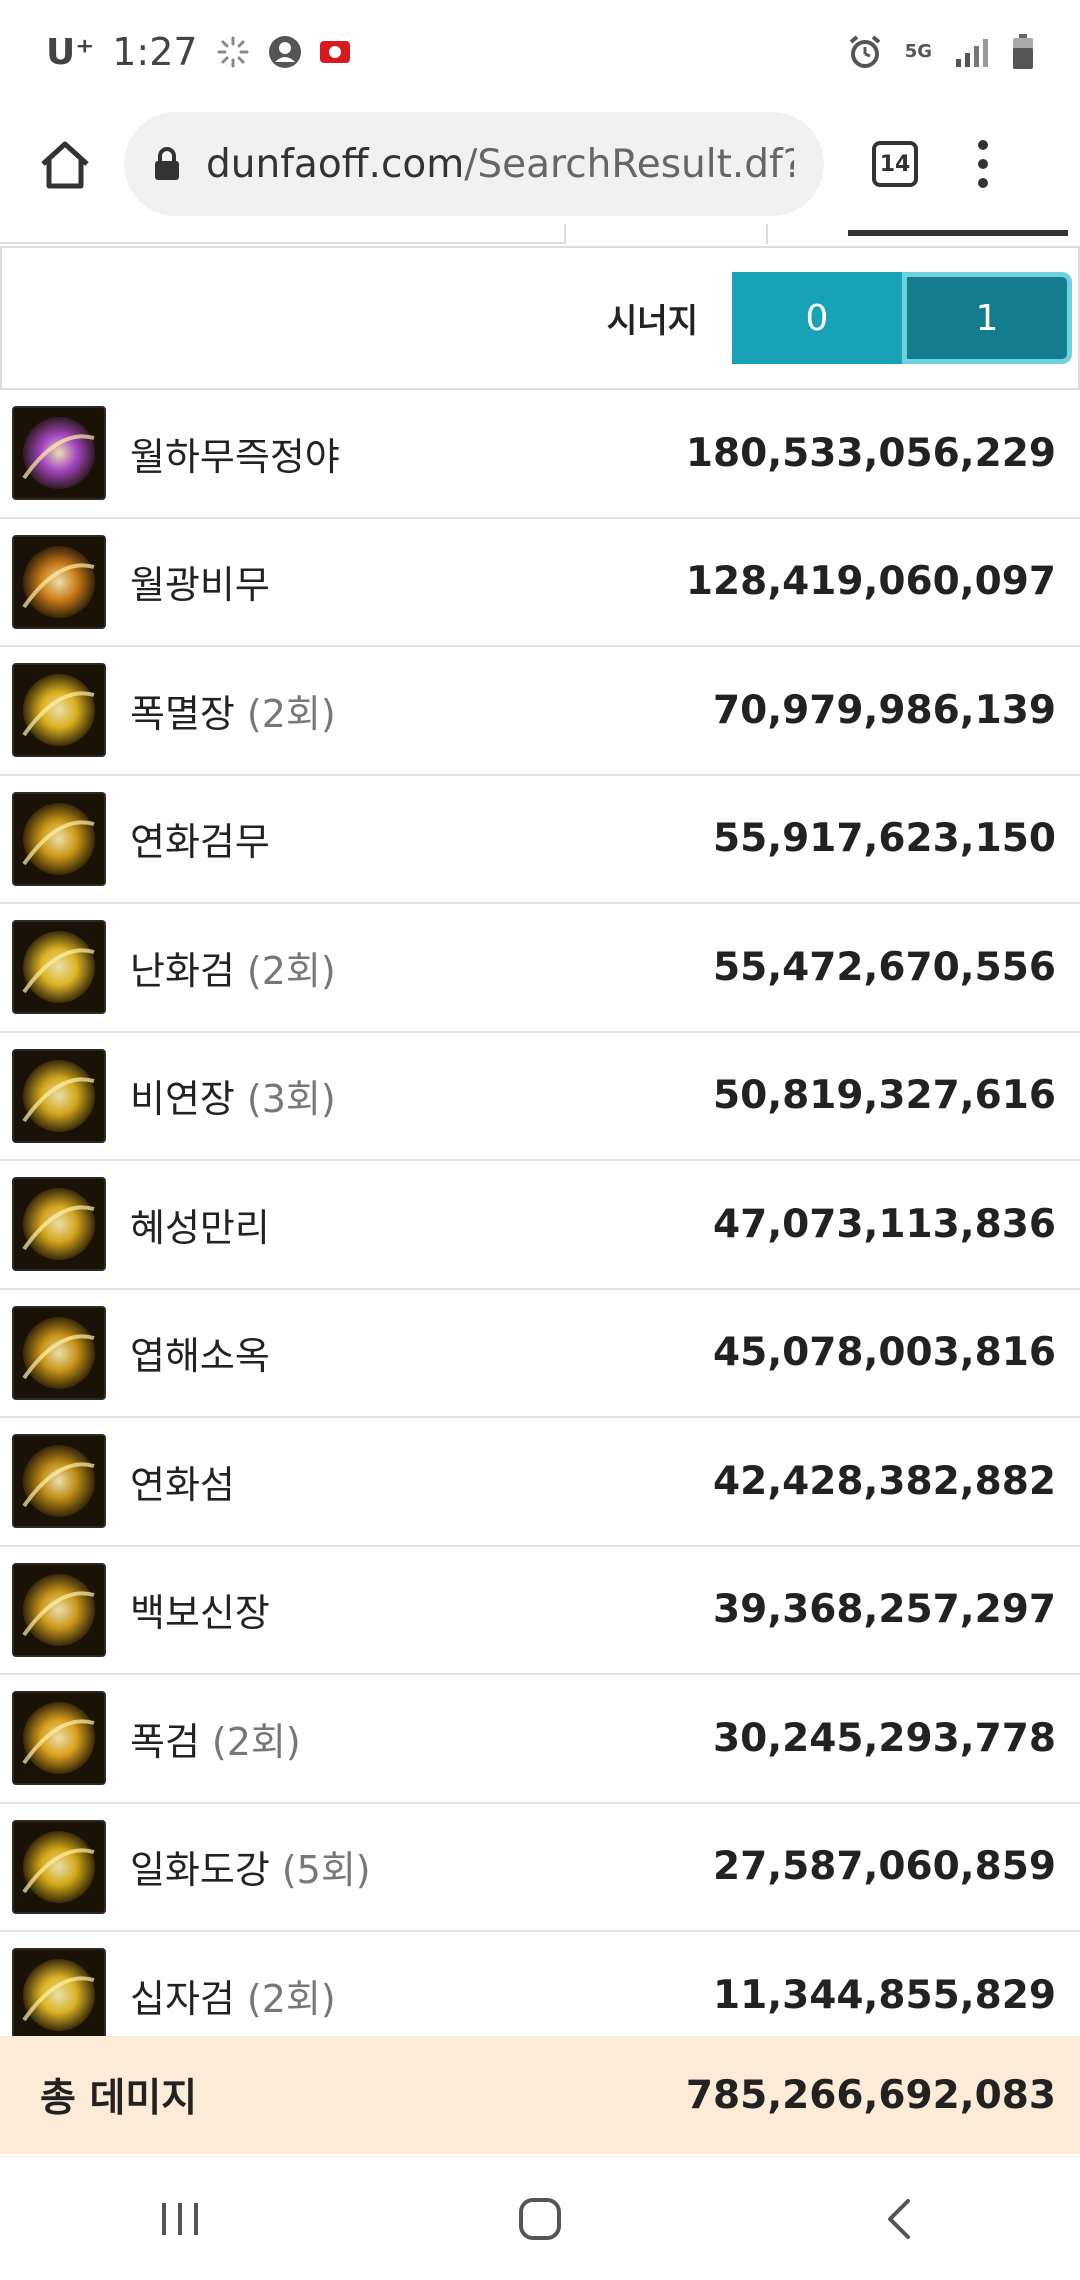 This screenshot has width=1080, height=2280. I want to click on browser-home-button, so click(65, 164).